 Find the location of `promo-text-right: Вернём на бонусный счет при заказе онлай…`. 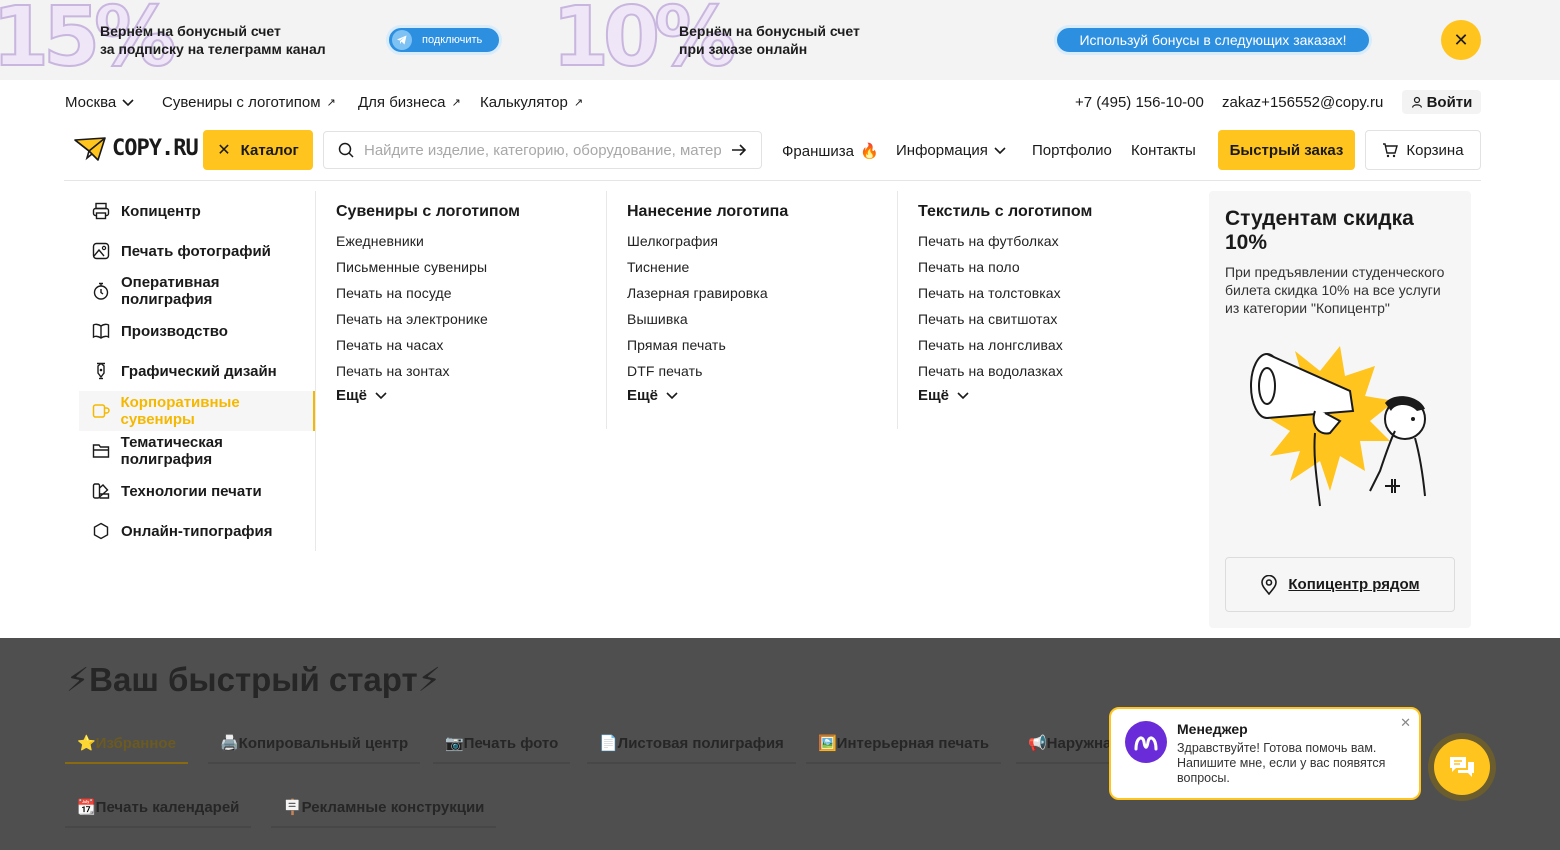

promo-text-right: Вернём на бонусный счет при заказе онлай… is located at coordinates (769, 40).